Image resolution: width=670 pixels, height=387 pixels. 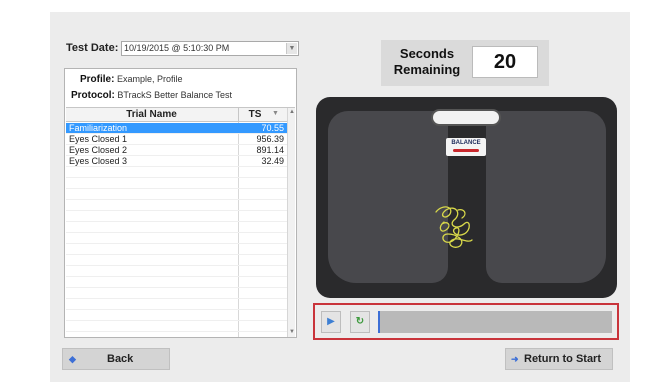 I want to click on protocol-value: BTrackS Better Balance Test, so click(x=174, y=95).